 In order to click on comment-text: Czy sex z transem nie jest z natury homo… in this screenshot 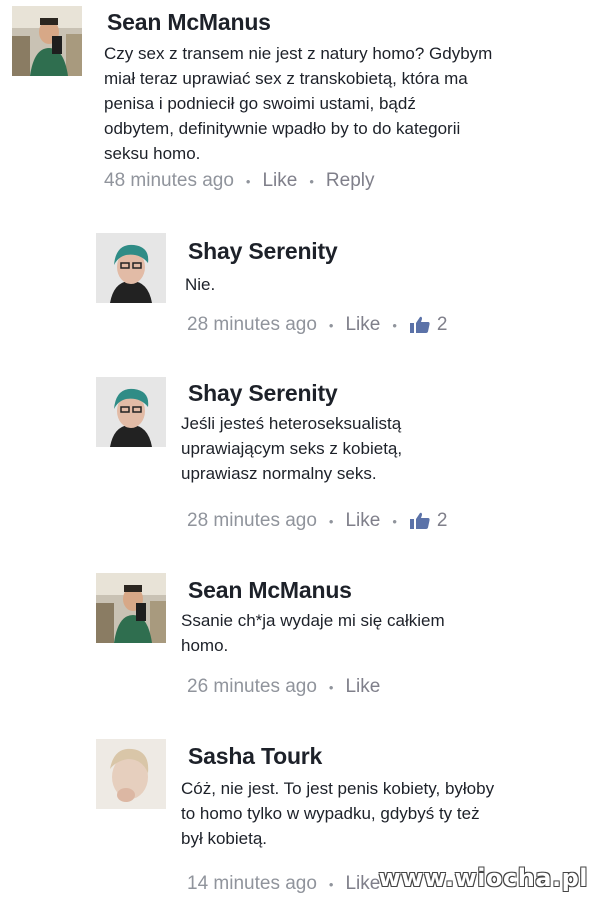, I will do `click(298, 103)`.